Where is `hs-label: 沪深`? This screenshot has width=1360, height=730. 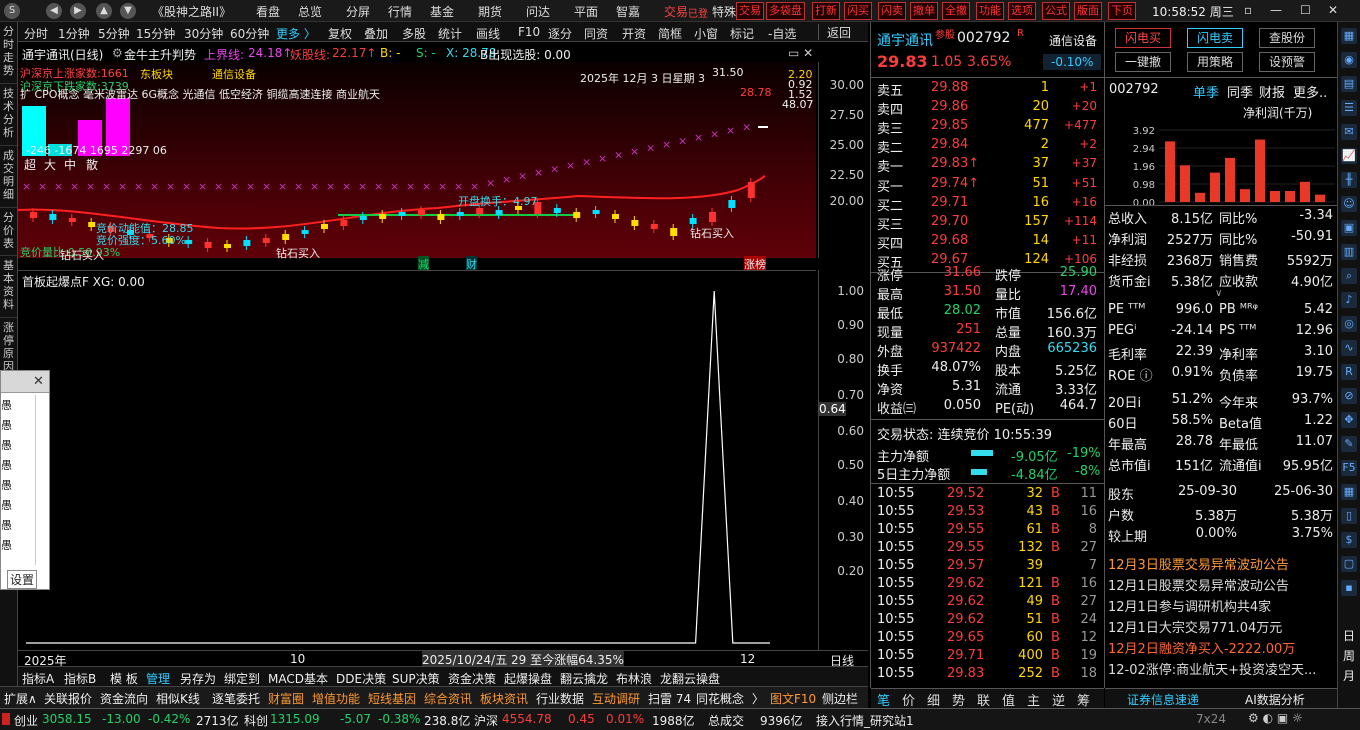 hs-label: 沪深 is located at coordinates (486, 720).